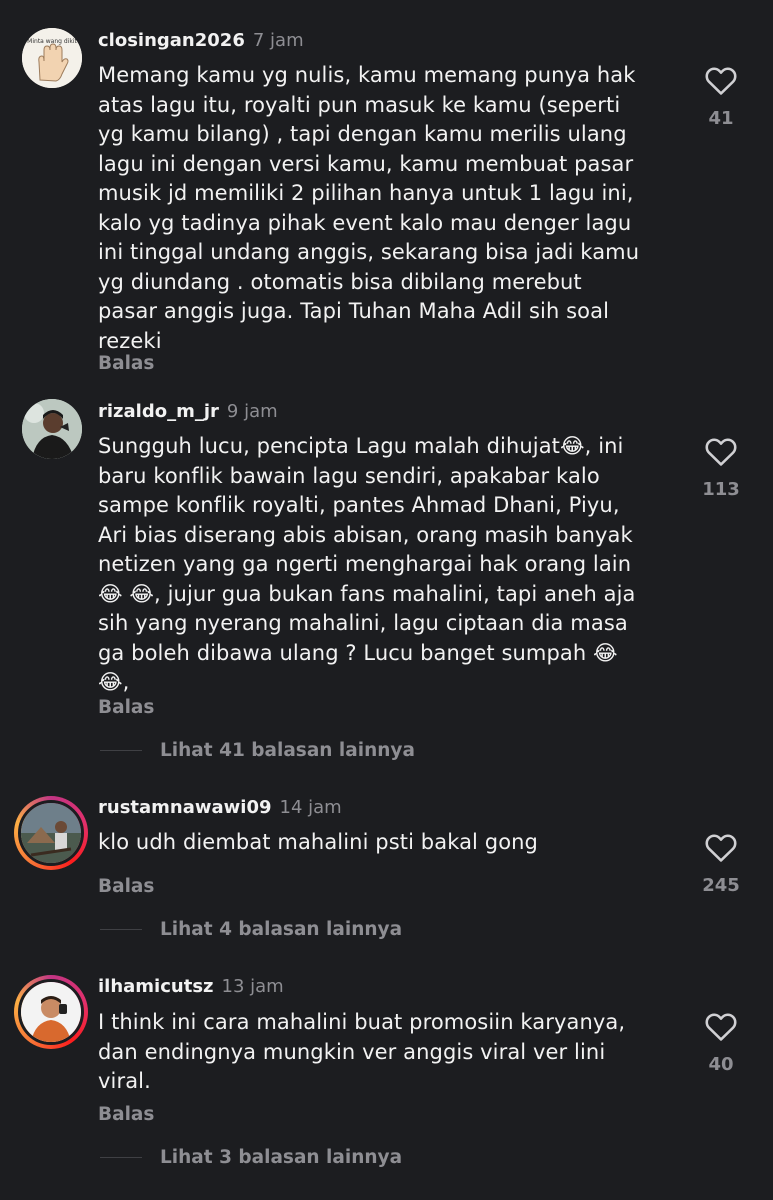  Describe the element at coordinates (721, 863) in the screenshot. I see `like-control: 245` at that location.